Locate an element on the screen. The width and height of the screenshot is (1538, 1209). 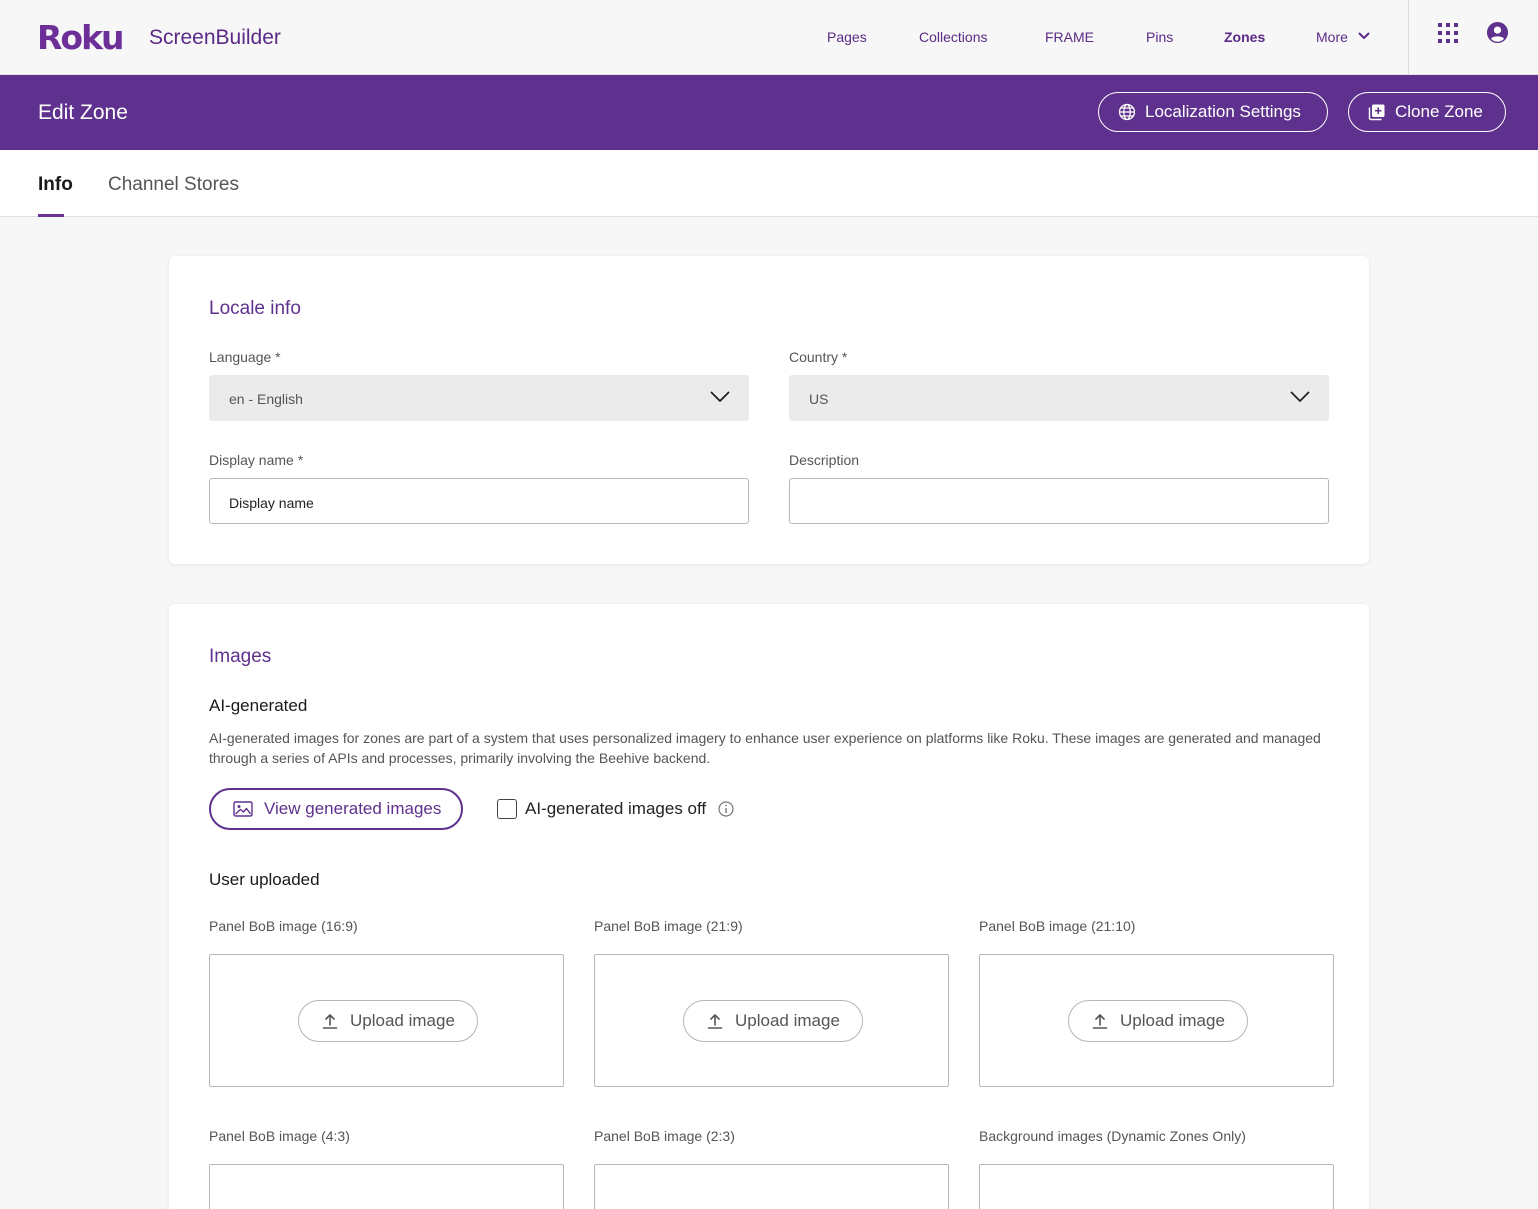
clone-zone-label: Clone Zone is located at coordinates (1439, 111).